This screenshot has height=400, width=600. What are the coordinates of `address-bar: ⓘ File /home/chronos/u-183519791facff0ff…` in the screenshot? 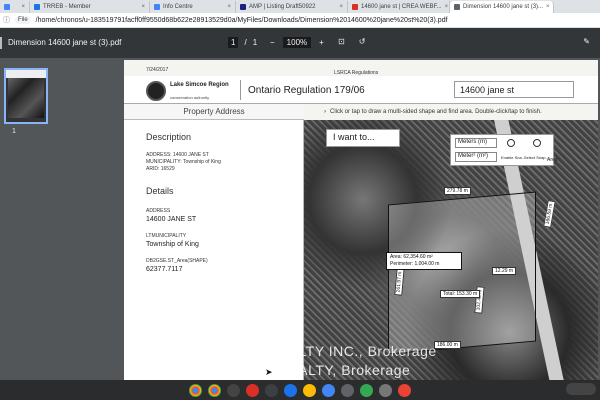 It's located at (300, 20).